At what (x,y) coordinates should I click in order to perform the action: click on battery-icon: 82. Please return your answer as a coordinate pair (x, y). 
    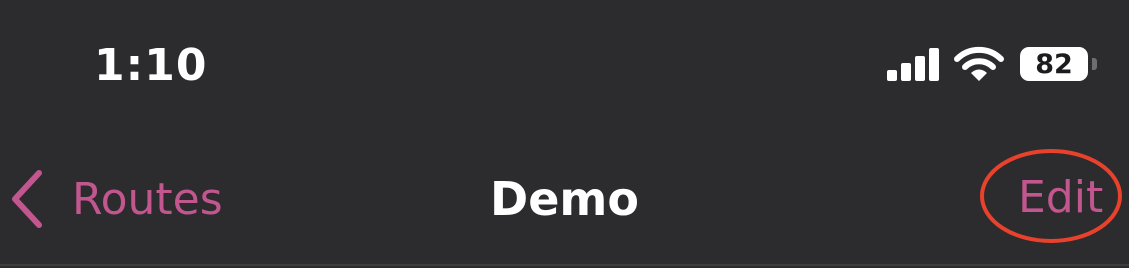
    Looking at the image, I should click on (1060, 65).